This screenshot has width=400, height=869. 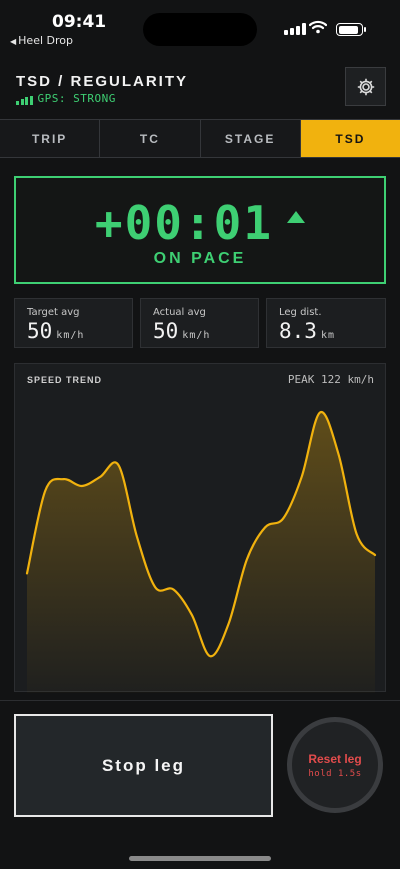 What do you see at coordinates (327, 335) in the screenshot?
I see `stat-unit: km` at bounding box center [327, 335].